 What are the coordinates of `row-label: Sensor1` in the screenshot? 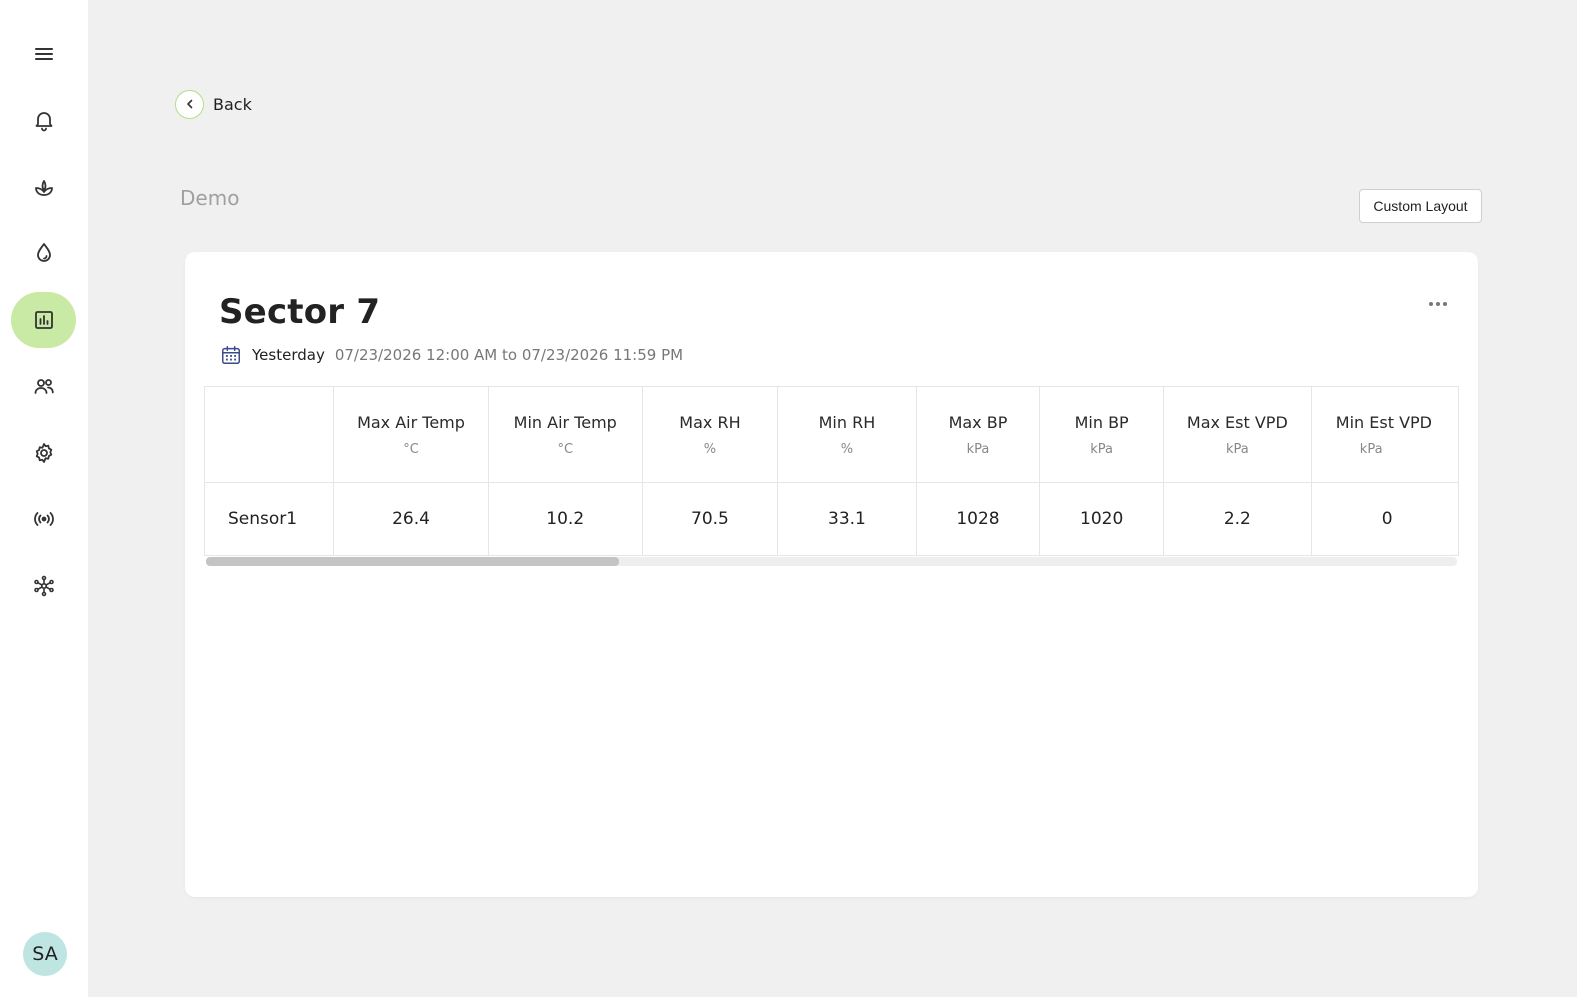 It's located at (269, 519).